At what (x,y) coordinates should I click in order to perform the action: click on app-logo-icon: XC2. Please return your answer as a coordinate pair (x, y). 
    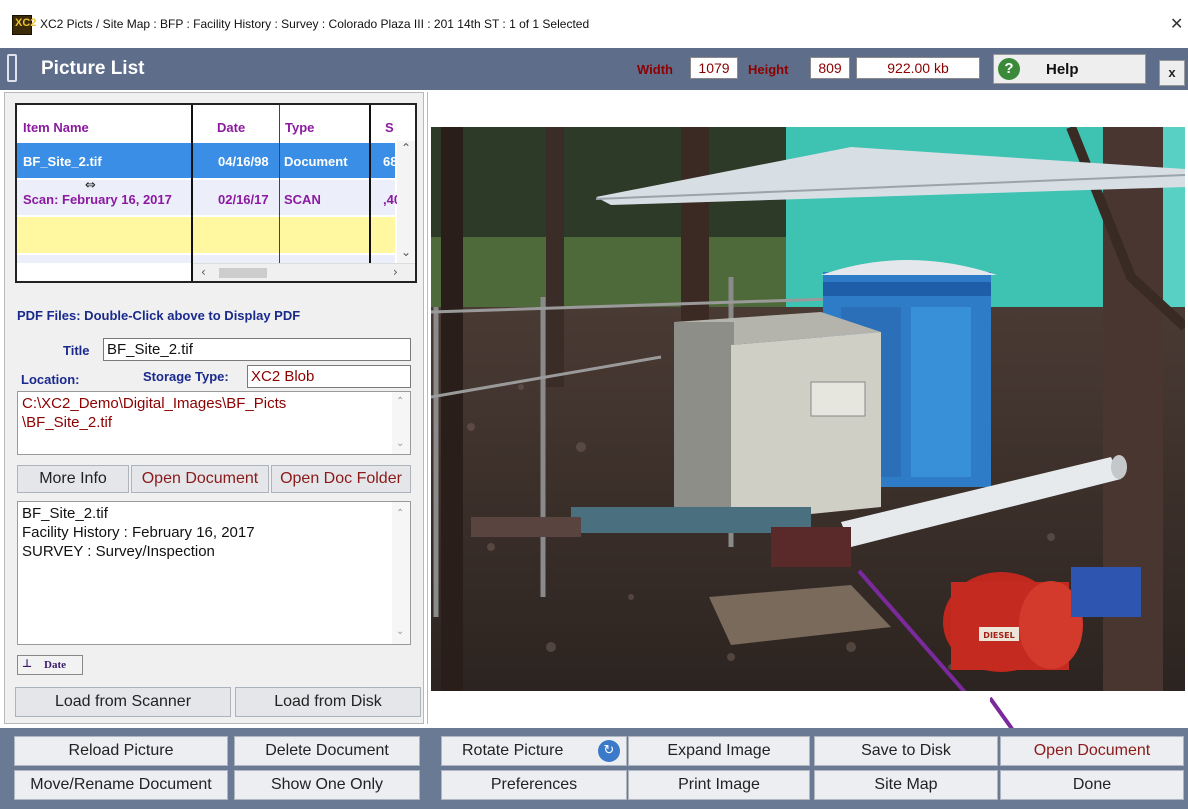
    Looking at the image, I should click on (24, 25).